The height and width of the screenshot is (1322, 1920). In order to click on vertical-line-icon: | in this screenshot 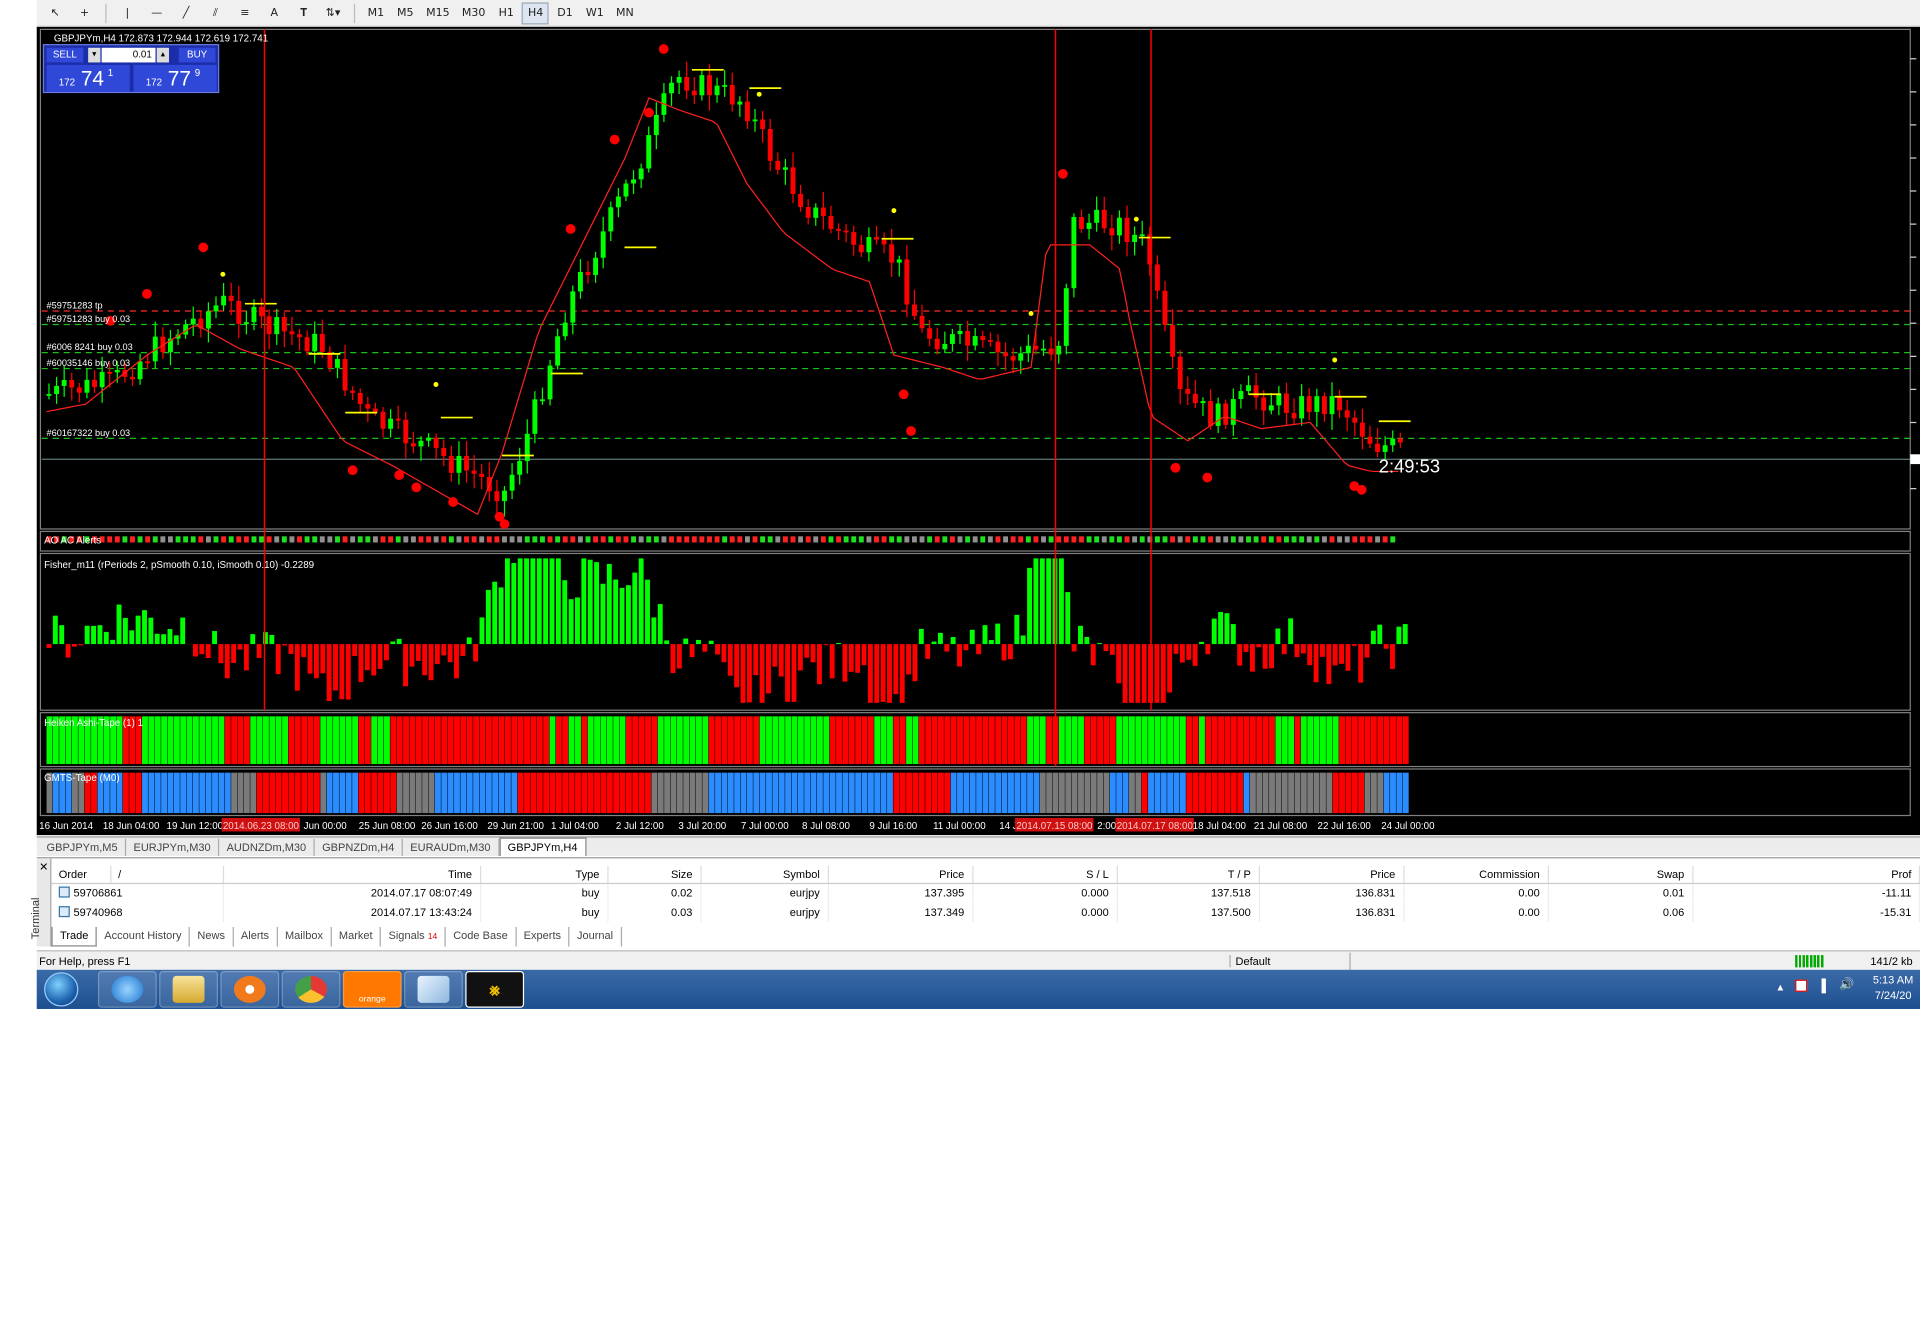, I will do `click(127, 13)`.